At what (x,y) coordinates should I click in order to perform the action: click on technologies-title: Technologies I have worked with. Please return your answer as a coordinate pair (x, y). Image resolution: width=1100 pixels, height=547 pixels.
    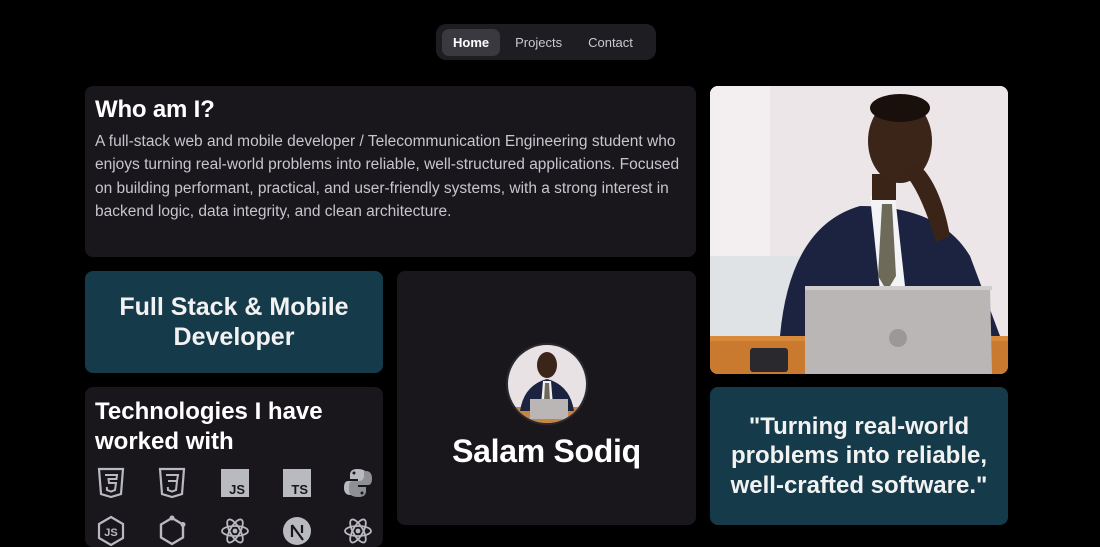
    Looking at the image, I should click on (209, 426).